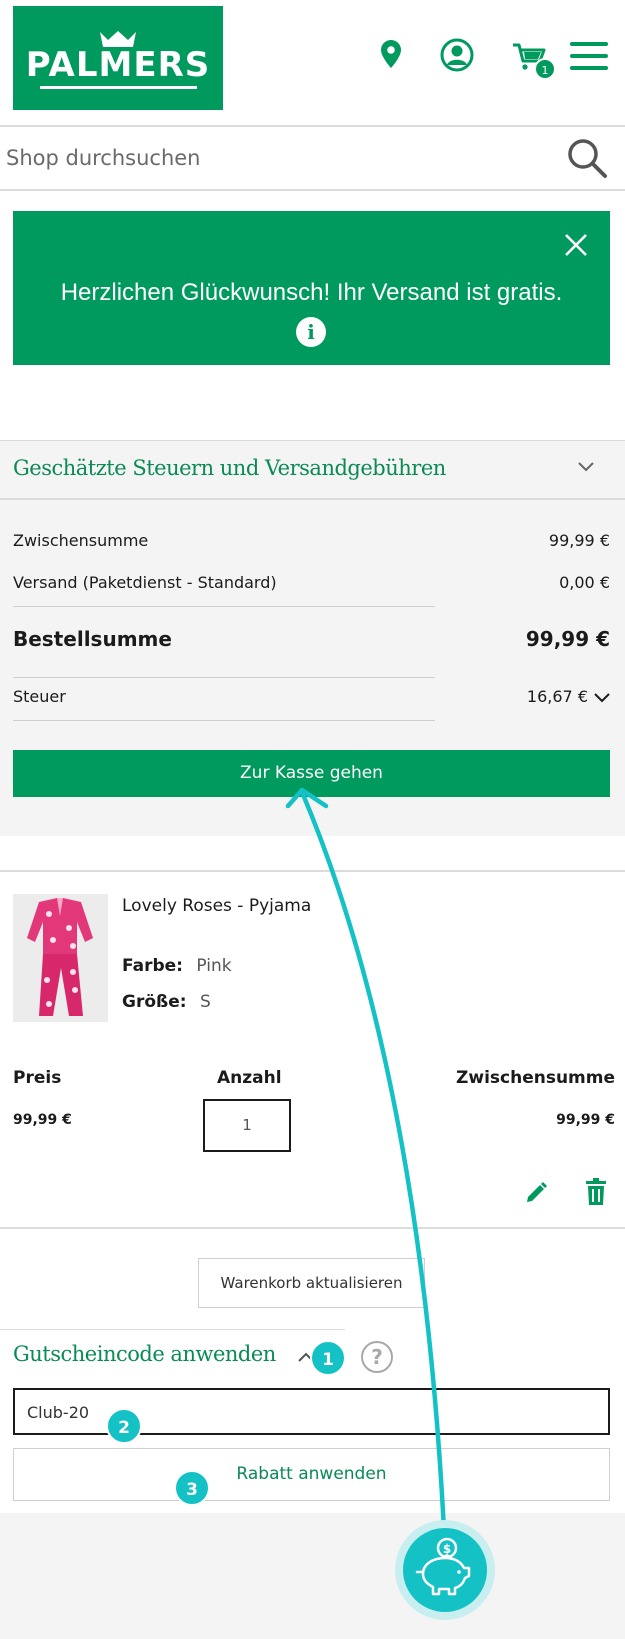  What do you see at coordinates (567, 639) in the screenshot?
I see `order-total-value: 99,99 €` at bounding box center [567, 639].